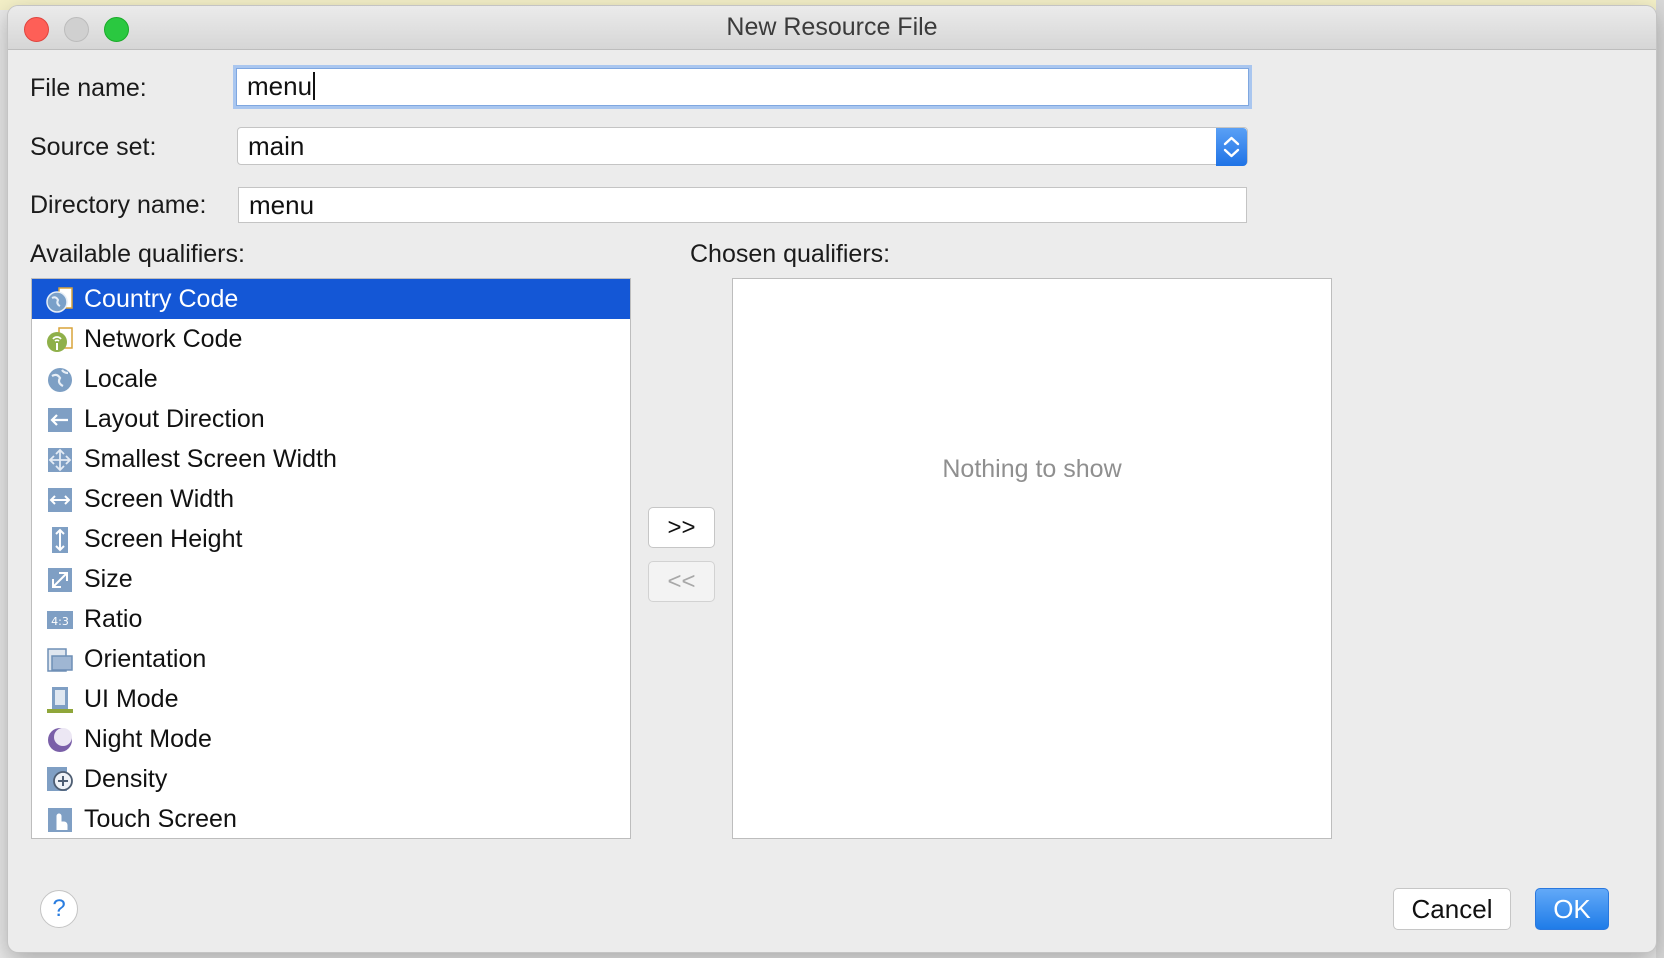  Describe the element at coordinates (60, 820) in the screenshot. I see `touch-screen-icon` at that location.